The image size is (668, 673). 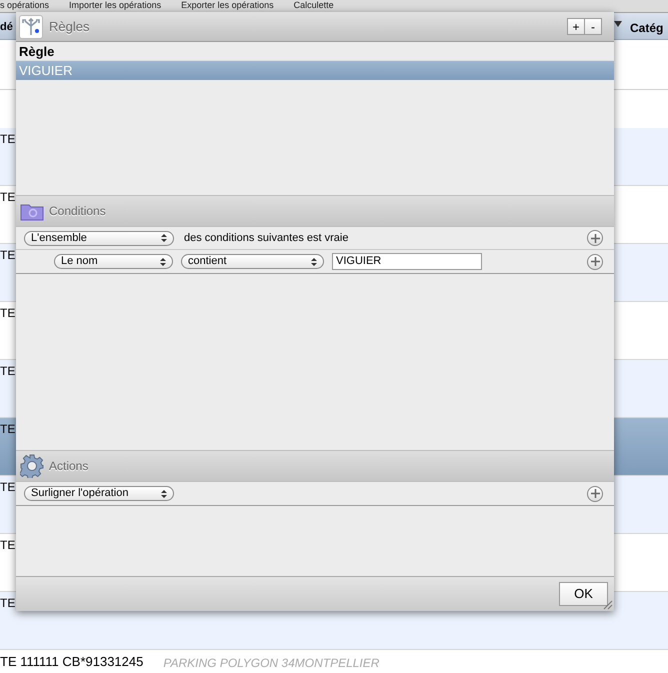 I want to click on sort-caret-icon, so click(x=618, y=24).